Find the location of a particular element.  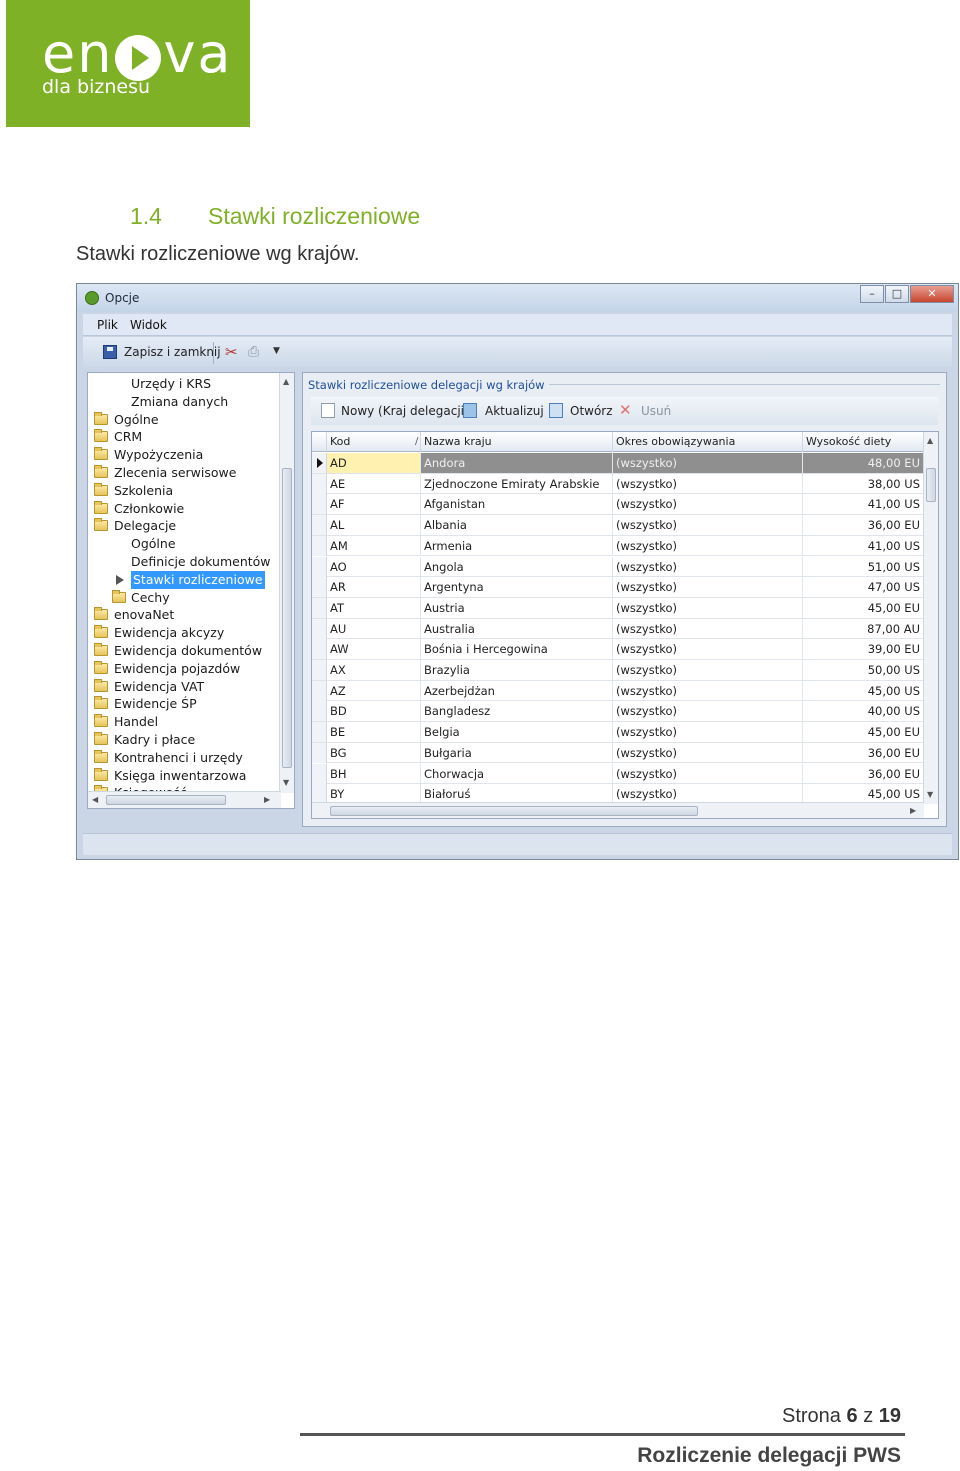

tree-item: Ewidencje ŚP is located at coordinates (183, 704).